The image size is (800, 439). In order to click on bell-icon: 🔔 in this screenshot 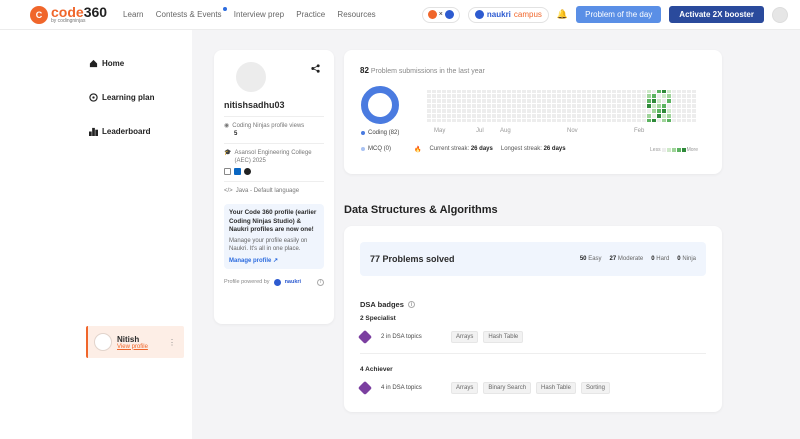, I will do `click(562, 14)`.